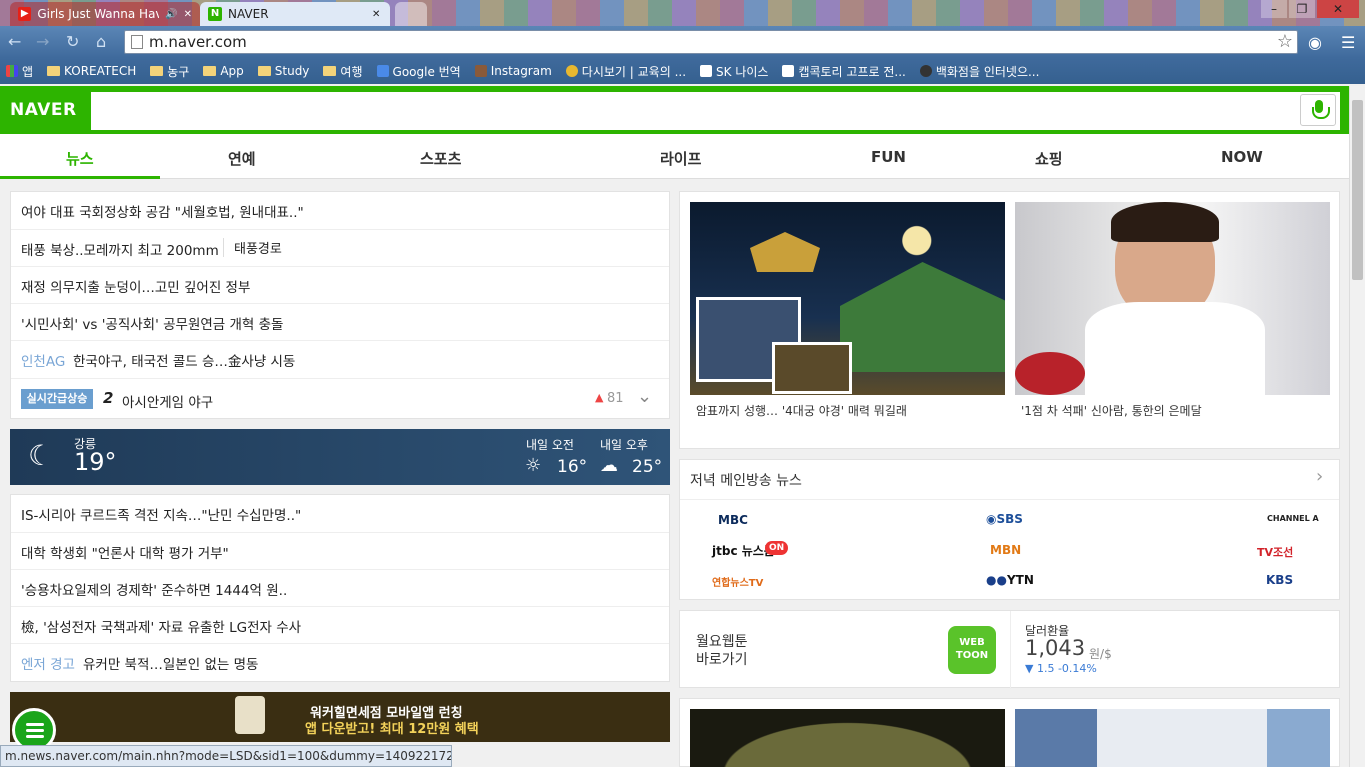 The width and height of the screenshot is (1365, 767). Describe the element at coordinates (533, 465) in the screenshot. I see `sun-cloud-icon: ☼` at that location.